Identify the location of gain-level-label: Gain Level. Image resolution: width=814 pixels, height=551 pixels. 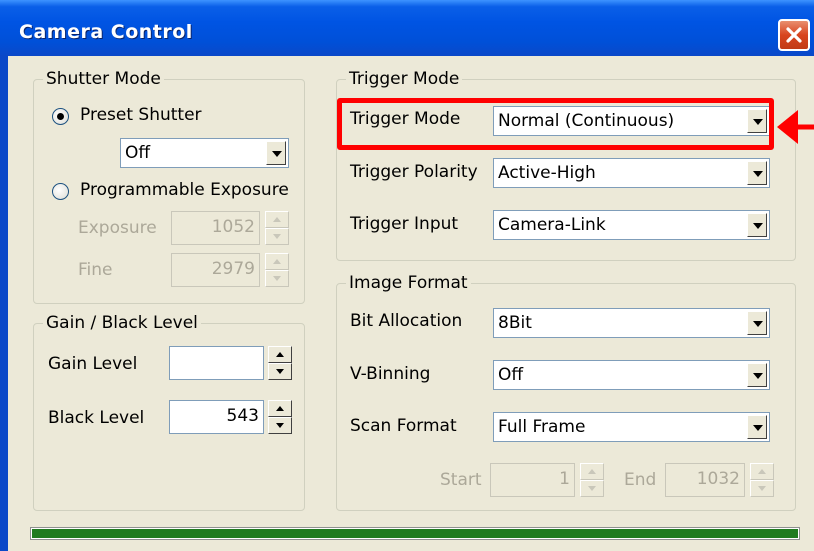
(93, 364).